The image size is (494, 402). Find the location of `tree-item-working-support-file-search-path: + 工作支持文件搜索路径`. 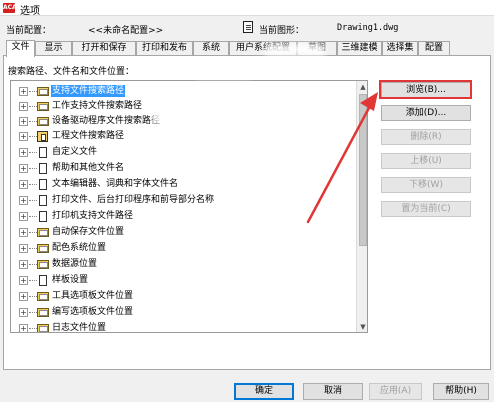

tree-item-working-support-file-search-path: + 工作支持文件搜索路径 is located at coordinates (183, 106).